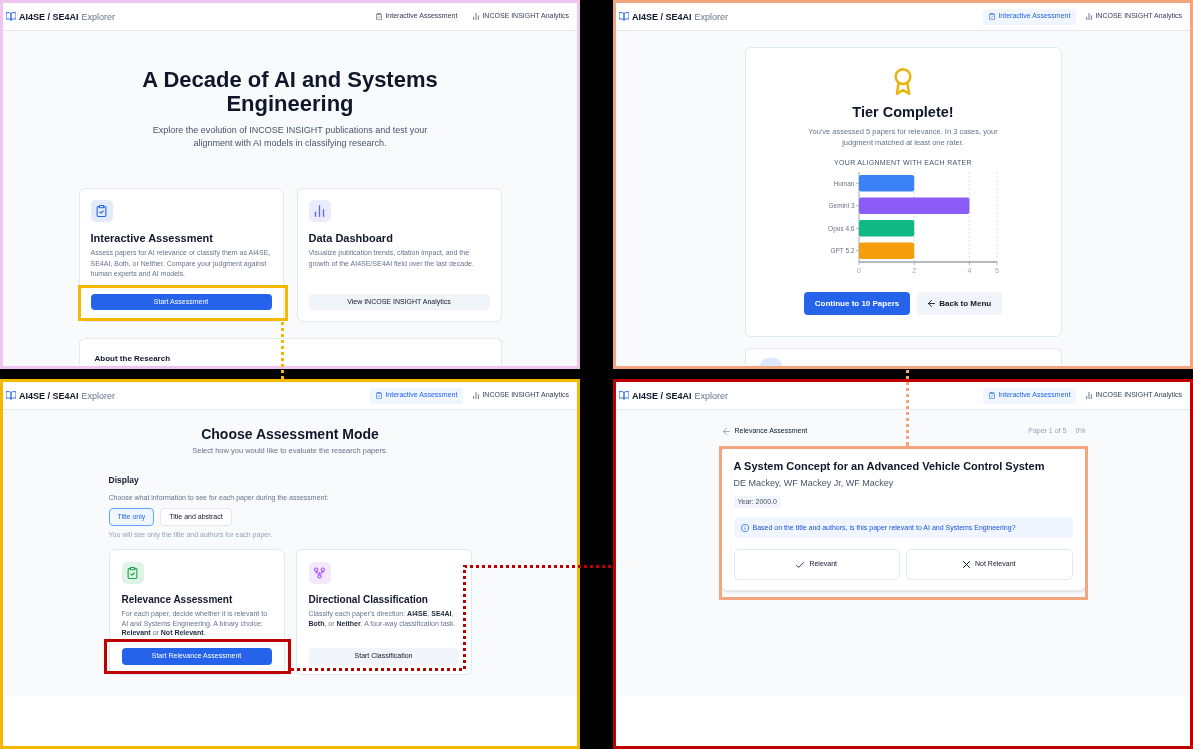 The width and height of the screenshot is (1193, 749). What do you see at coordinates (351, 238) in the screenshot?
I see `card-title: Data Dashboard` at bounding box center [351, 238].